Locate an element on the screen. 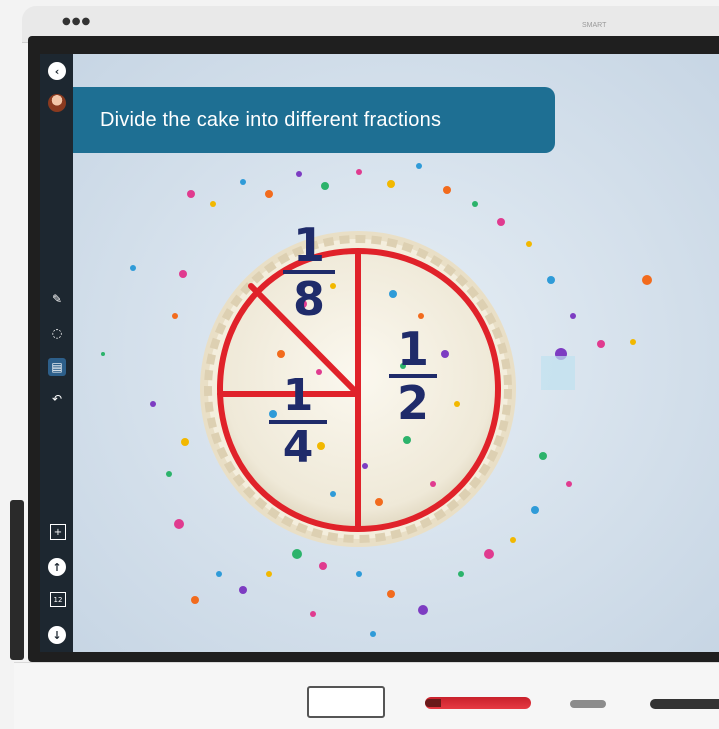 The image size is (719, 729). grey-pen is located at coordinates (588, 704).